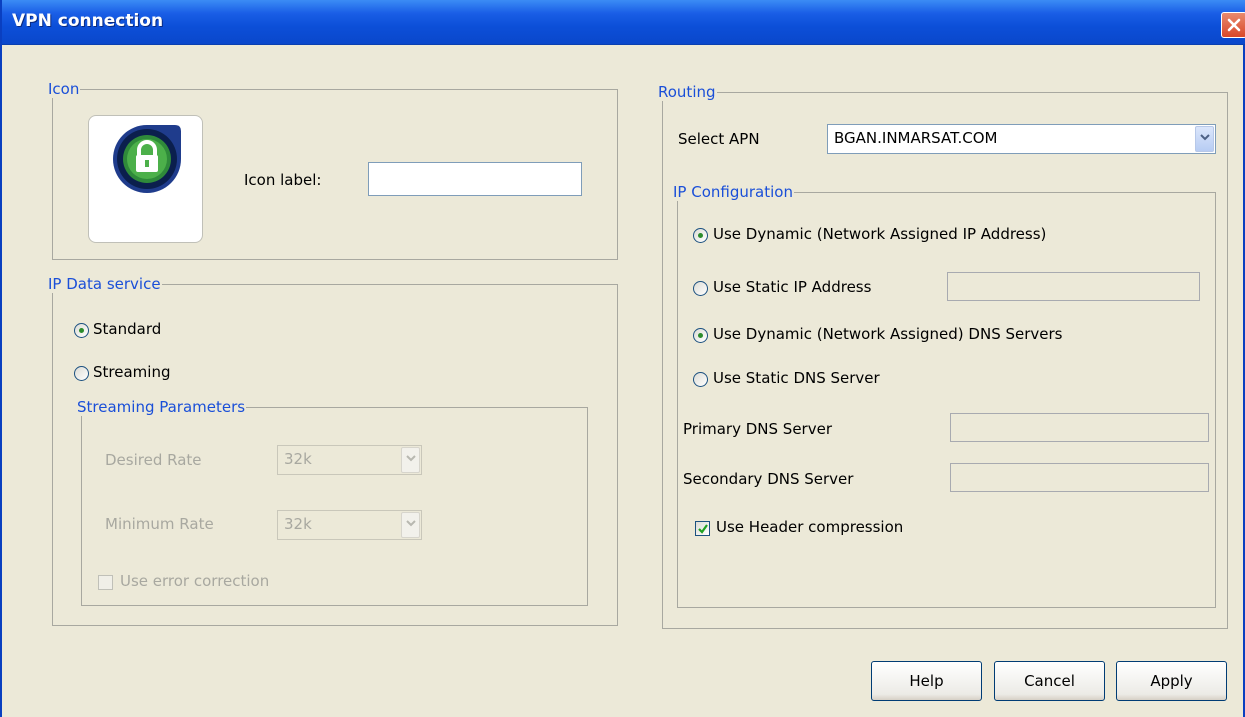 This screenshot has height=717, width=1245. What do you see at coordinates (719, 139) in the screenshot?
I see `select-apn-label: Select APN` at bounding box center [719, 139].